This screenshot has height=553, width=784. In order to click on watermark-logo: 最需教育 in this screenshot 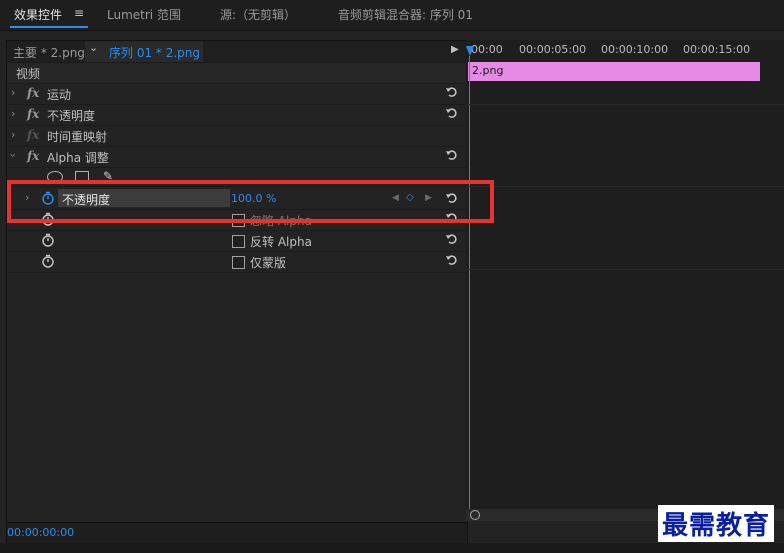, I will do `click(716, 523)`.